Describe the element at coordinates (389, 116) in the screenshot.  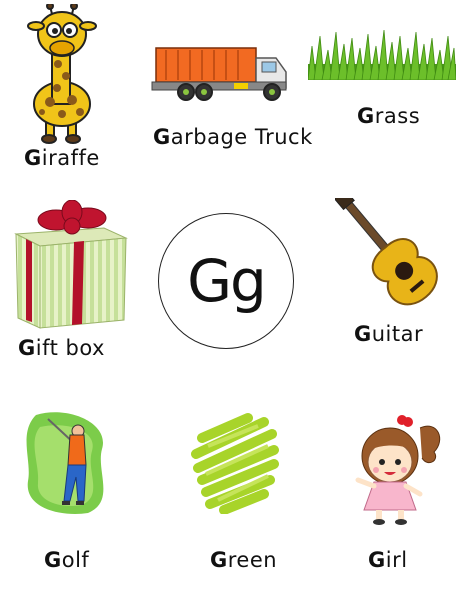
I see `label-grass: Grass` at that location.